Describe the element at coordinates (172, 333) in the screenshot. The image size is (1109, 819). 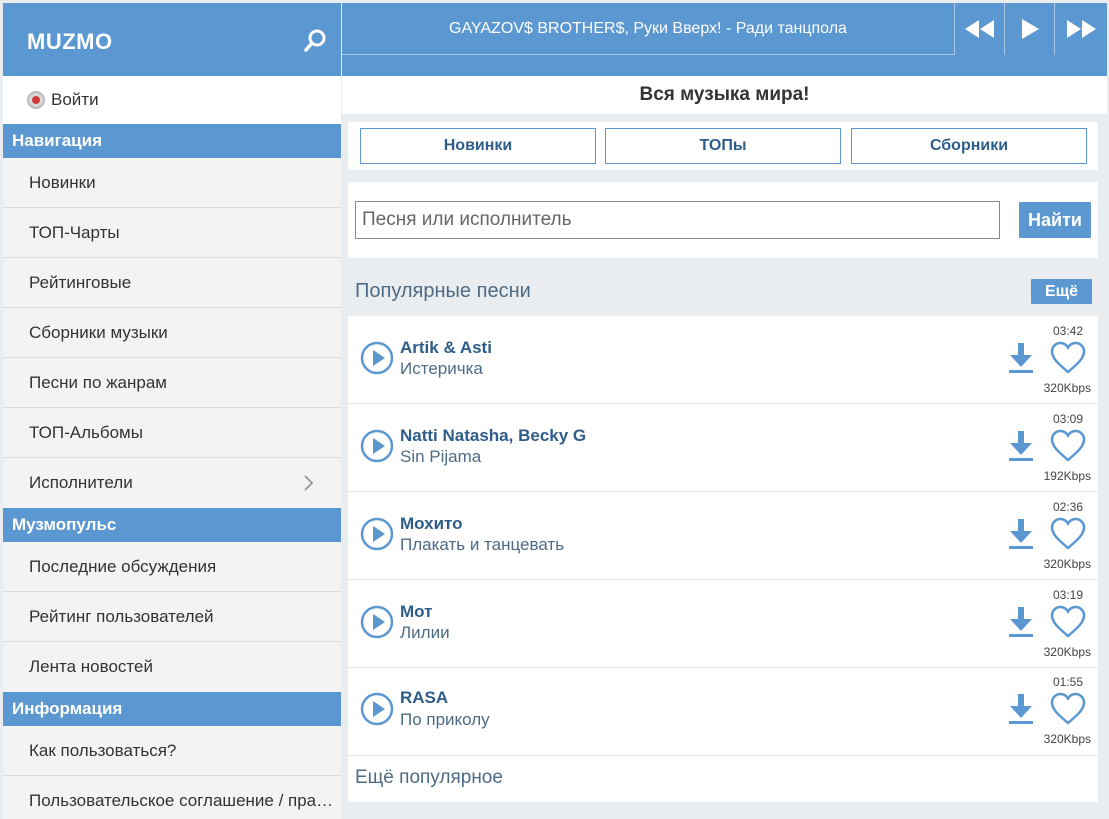
I see `sidebar-item-collections: Сборники музыки` at that location.